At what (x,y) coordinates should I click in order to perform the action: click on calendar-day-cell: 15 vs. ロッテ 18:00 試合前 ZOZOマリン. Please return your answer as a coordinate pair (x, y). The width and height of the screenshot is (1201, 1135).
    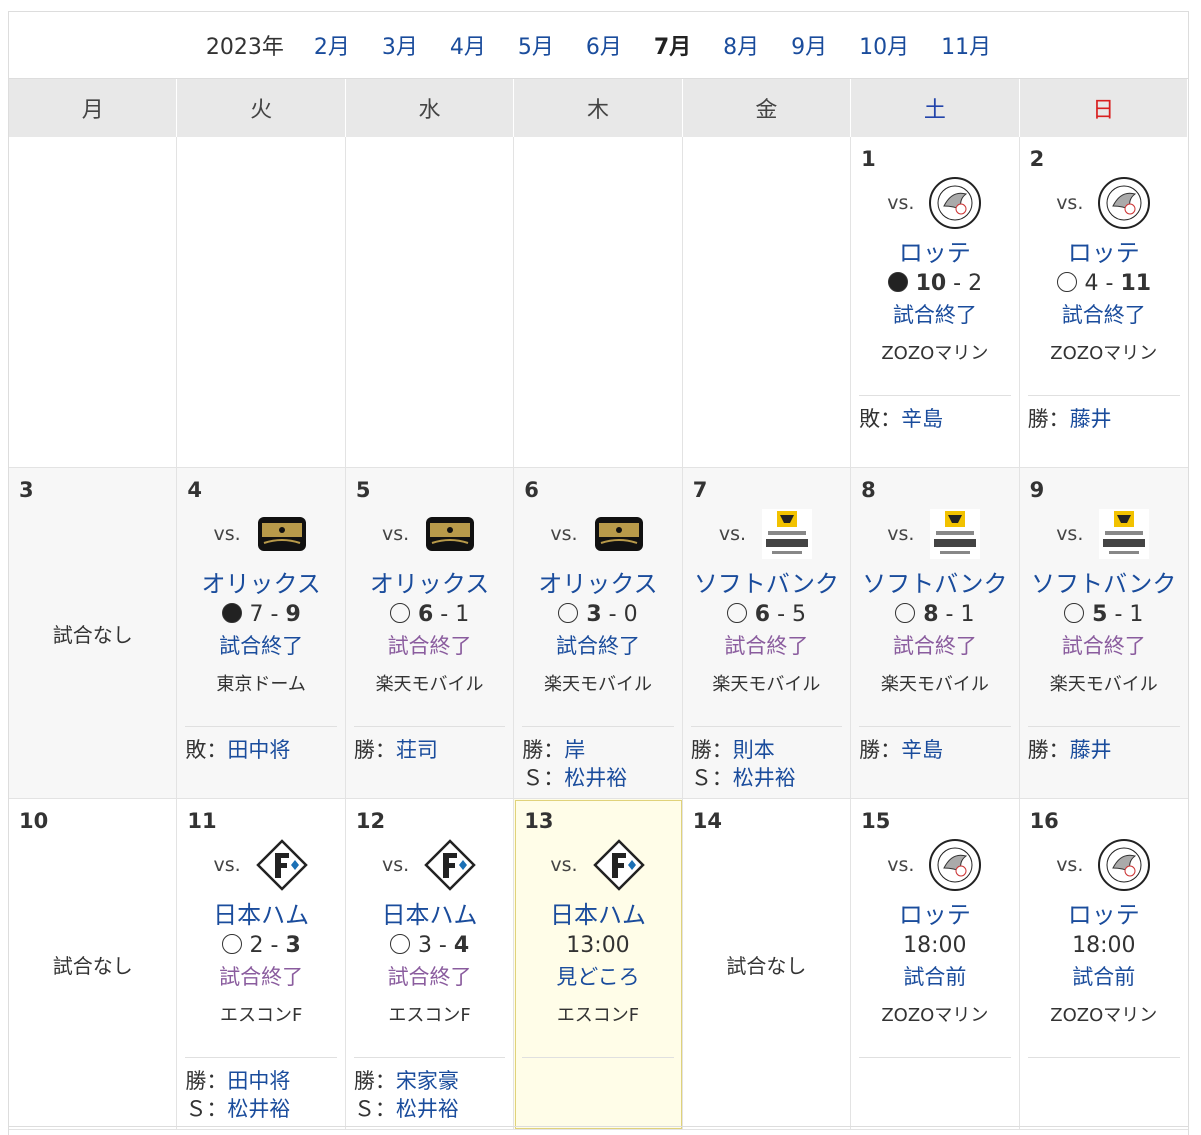
    Looking at the image, I should click on (935, 964).